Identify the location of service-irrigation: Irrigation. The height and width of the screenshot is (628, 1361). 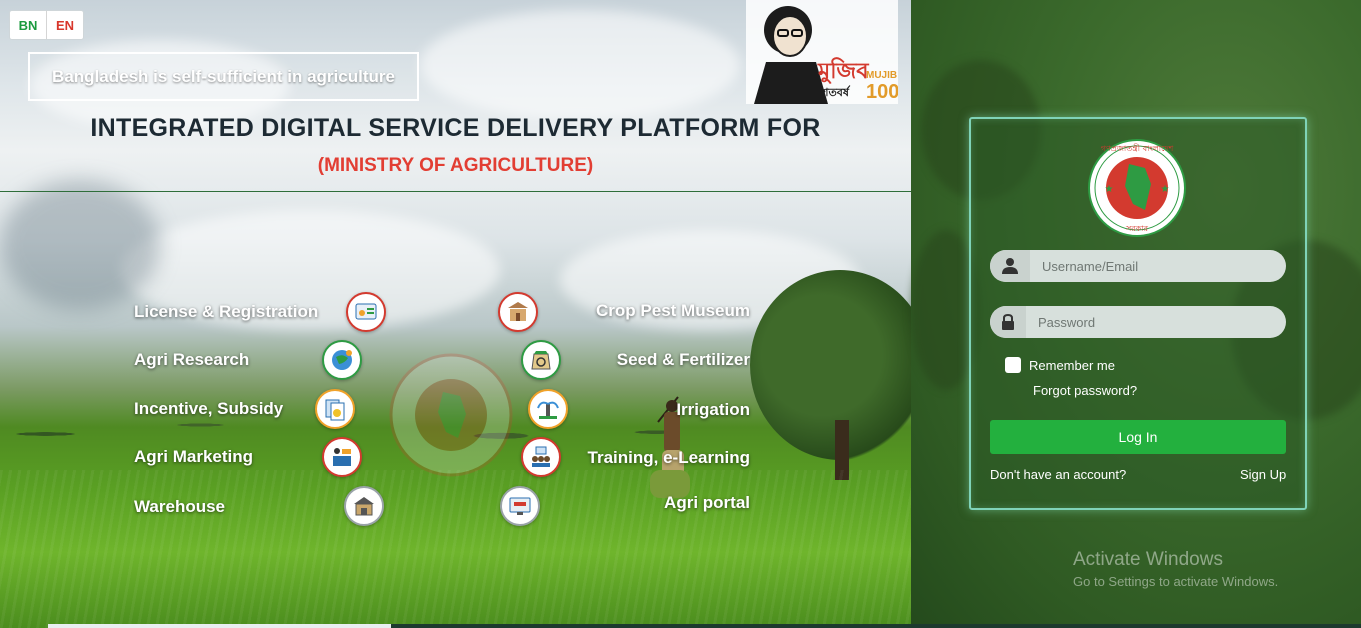
(655, 410).